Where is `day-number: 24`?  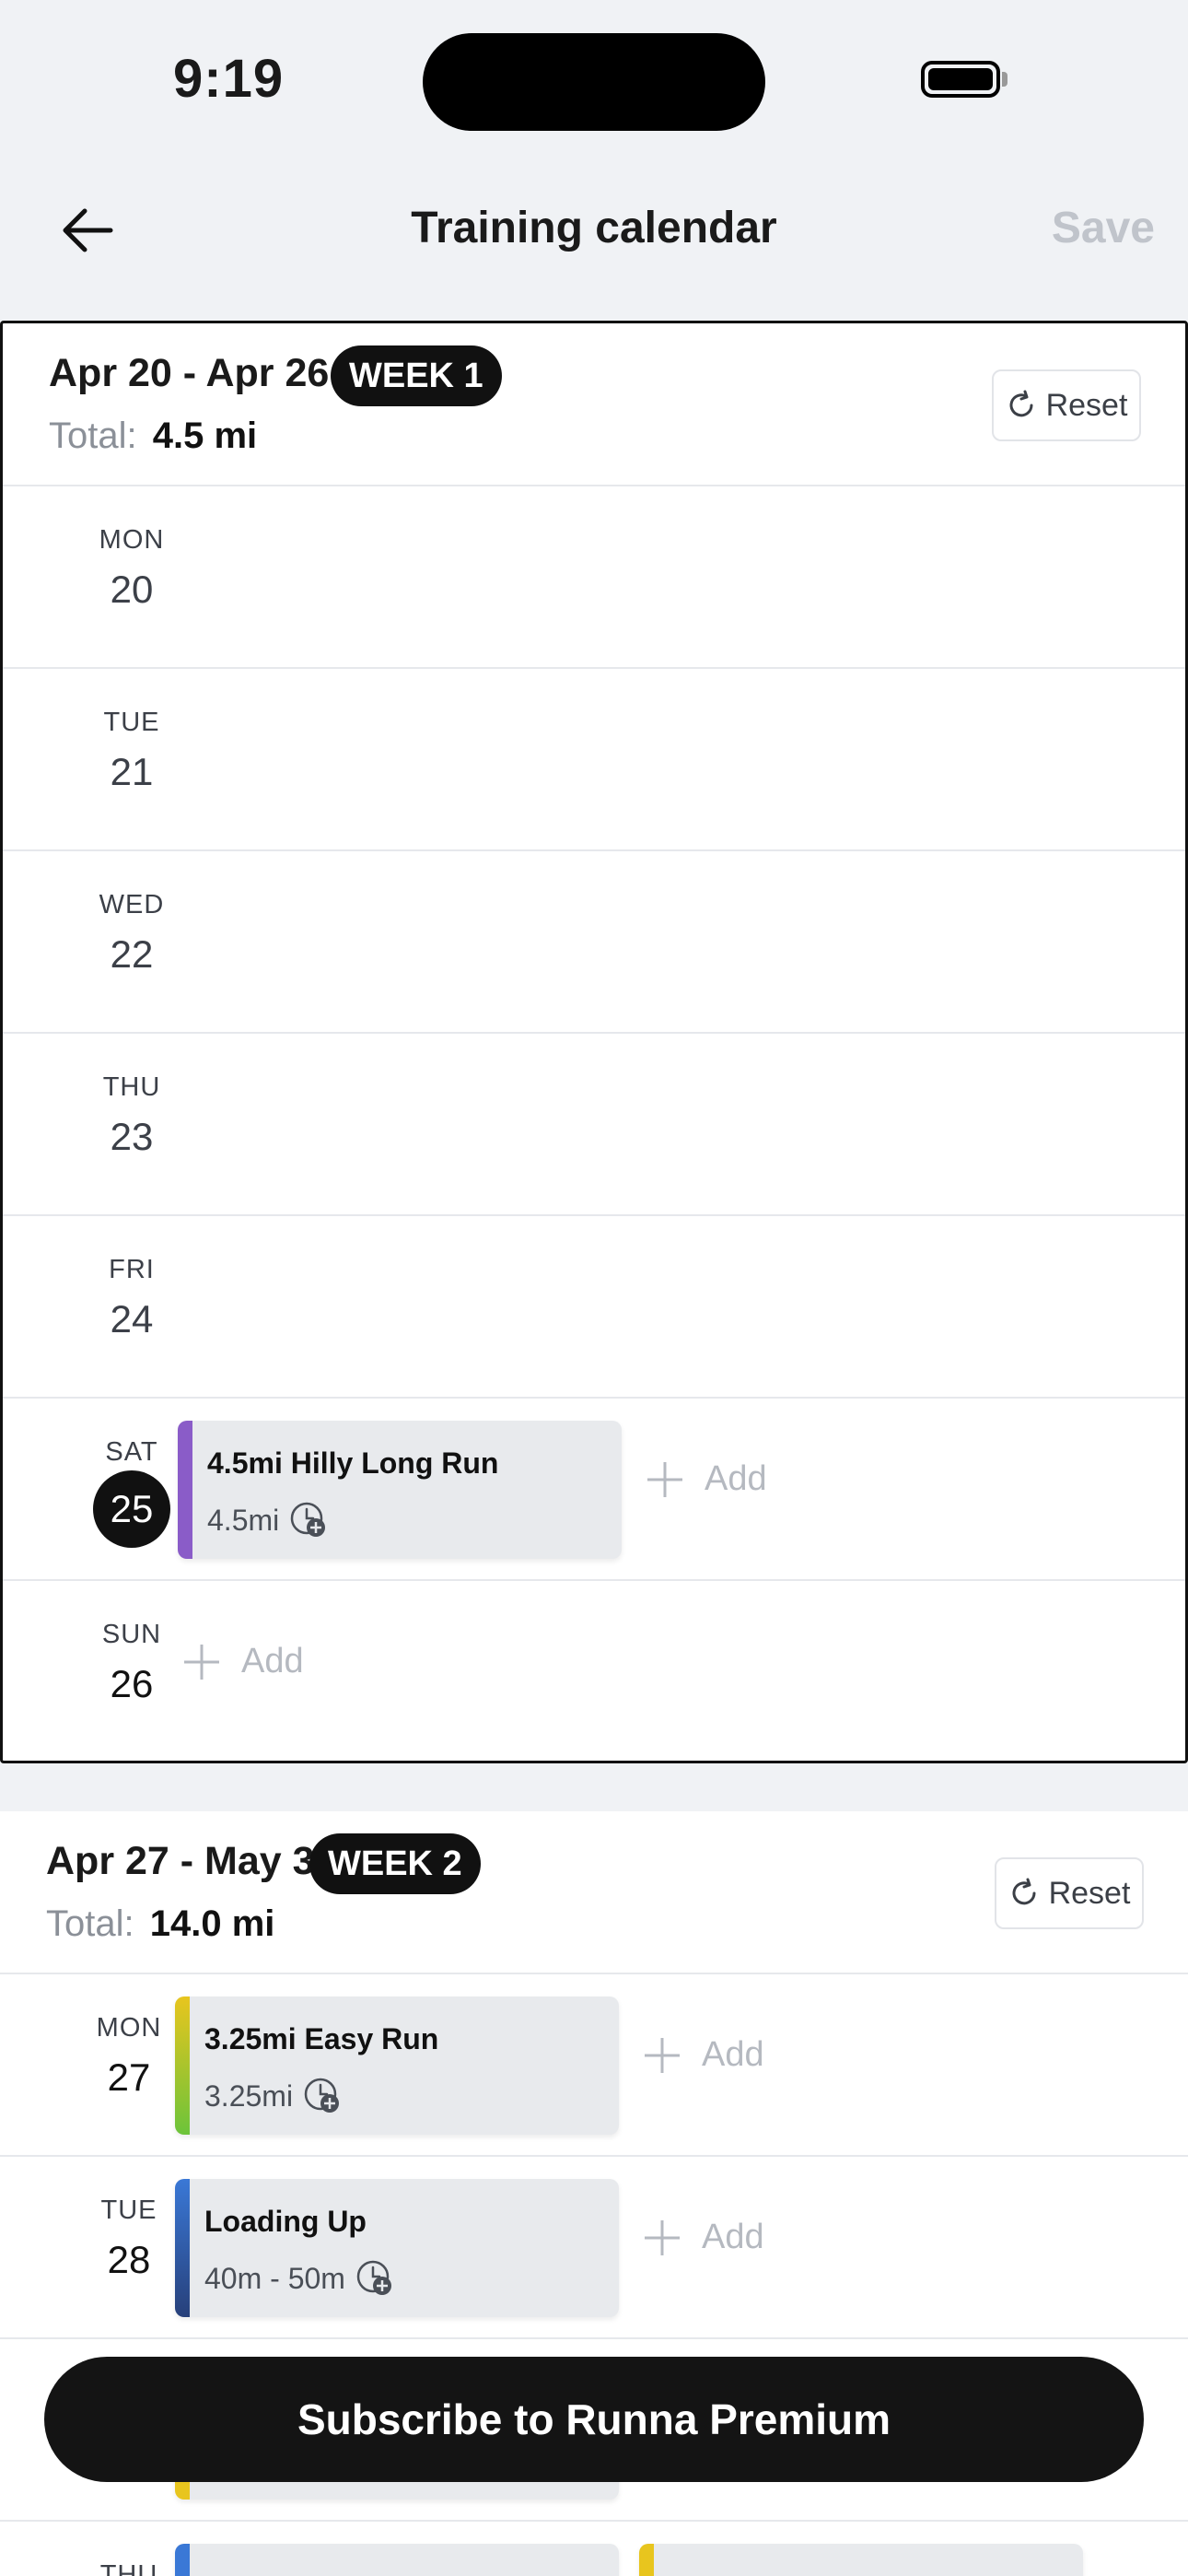 day-number: 24 is located at coordinates (132, 1319).